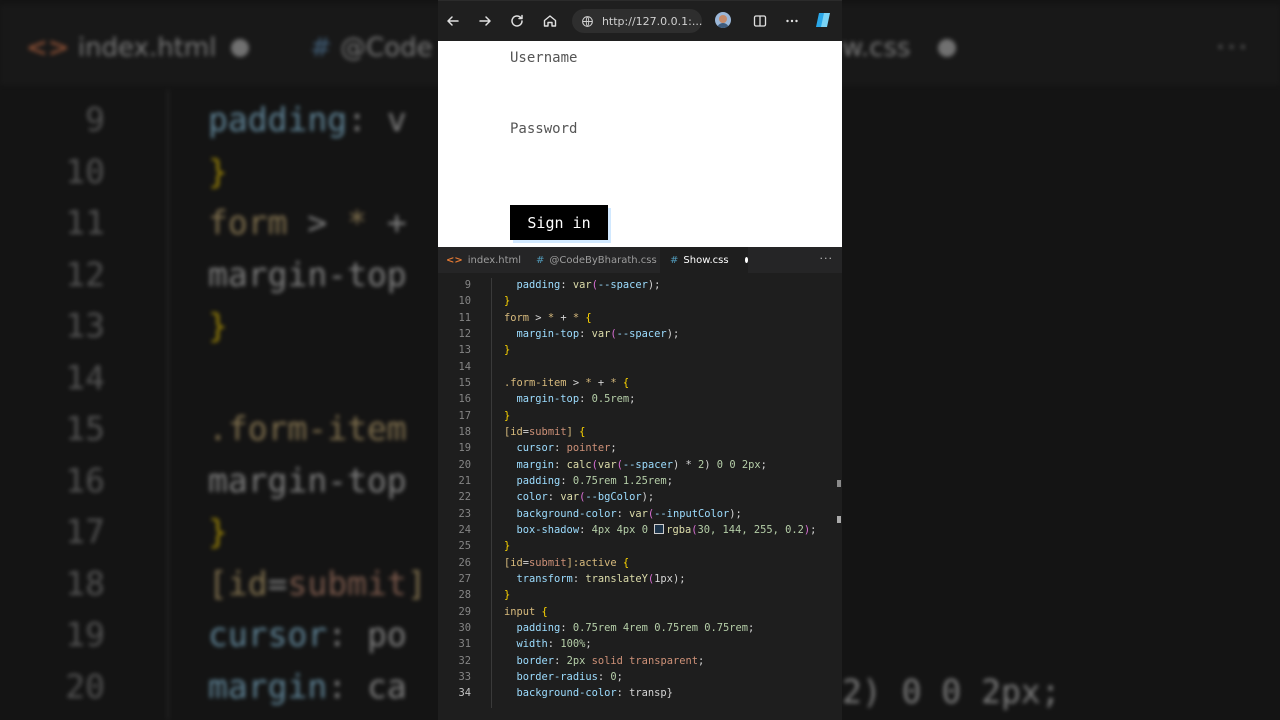 The height and width of the screenshot is (720, 1280). I want to click on code-line: 18 [id=submit] {, so click(640, 432).